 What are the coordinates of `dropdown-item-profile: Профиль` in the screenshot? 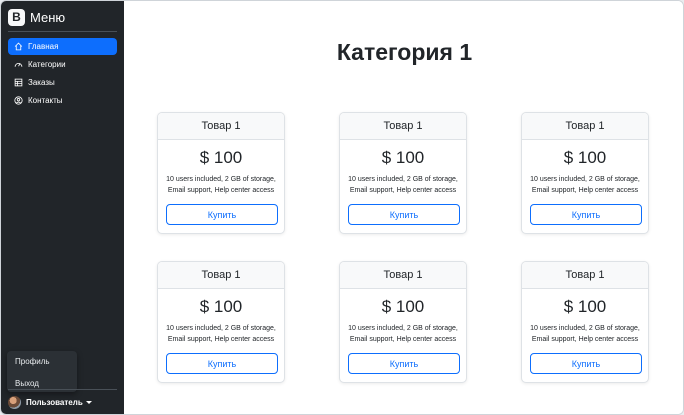 It's located at (32, 361).